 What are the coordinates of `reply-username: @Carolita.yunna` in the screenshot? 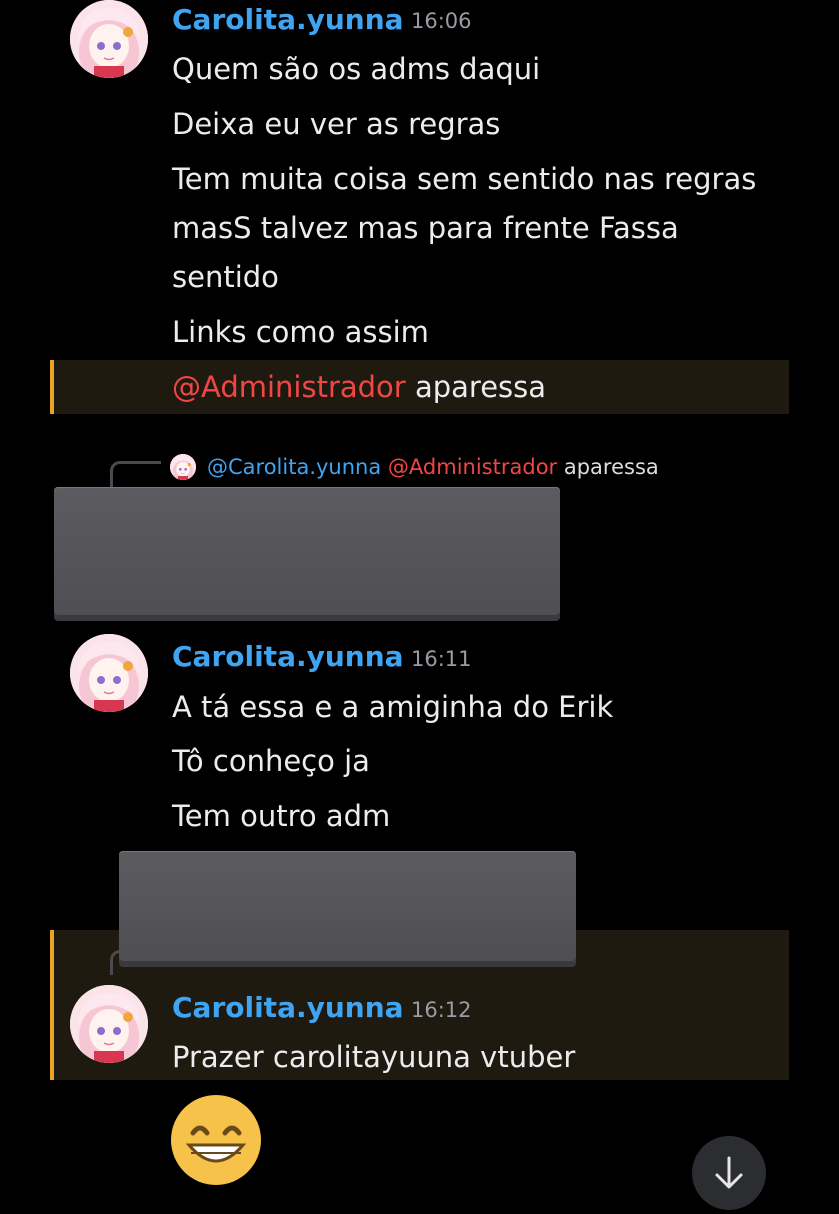 It's located at (294, 467).